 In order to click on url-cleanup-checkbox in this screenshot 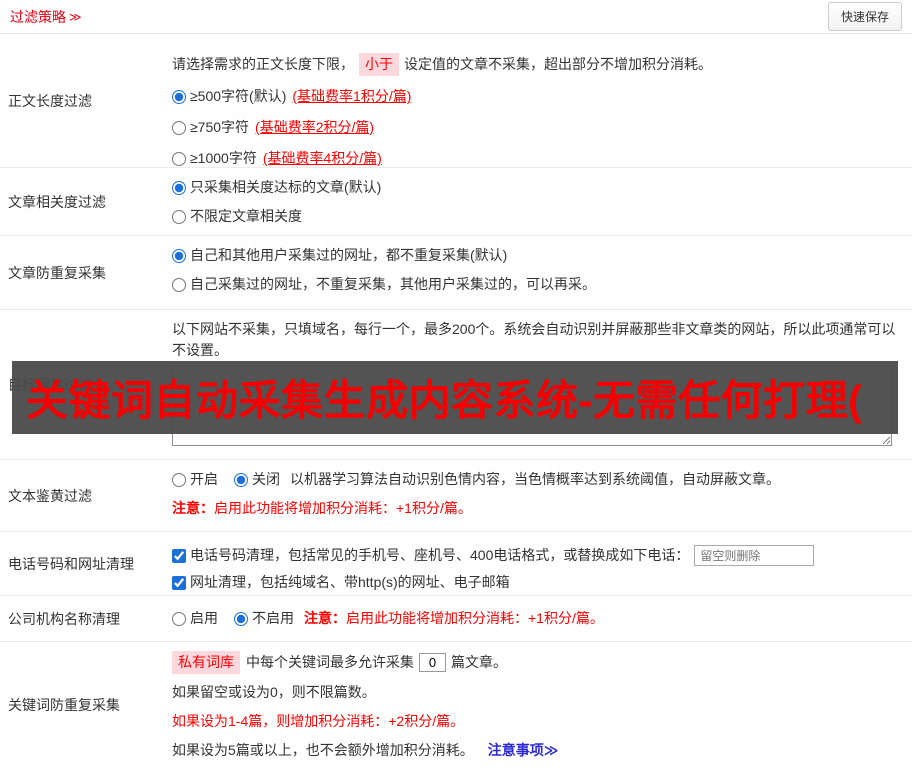, I will do `click(179, 582)`.